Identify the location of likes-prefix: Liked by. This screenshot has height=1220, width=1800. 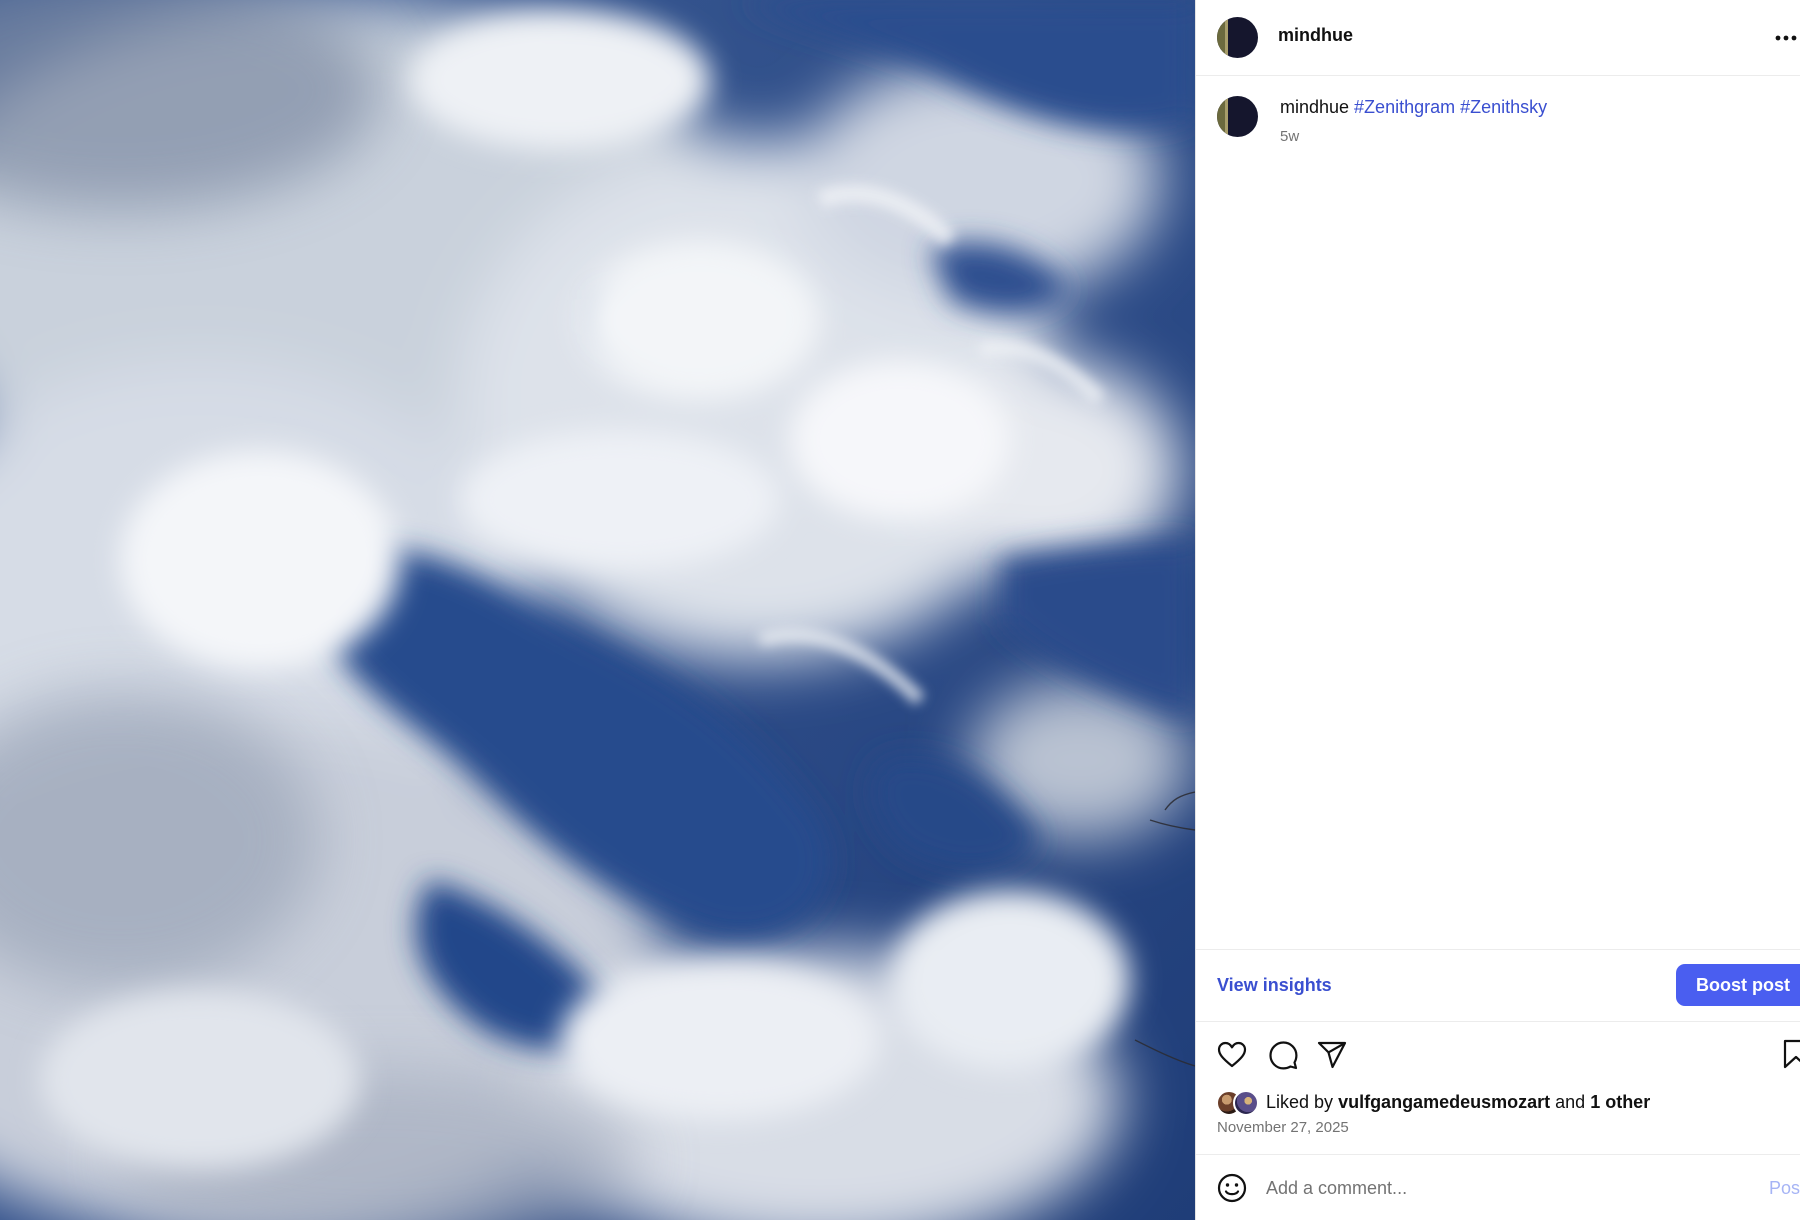
(1300, 1102).